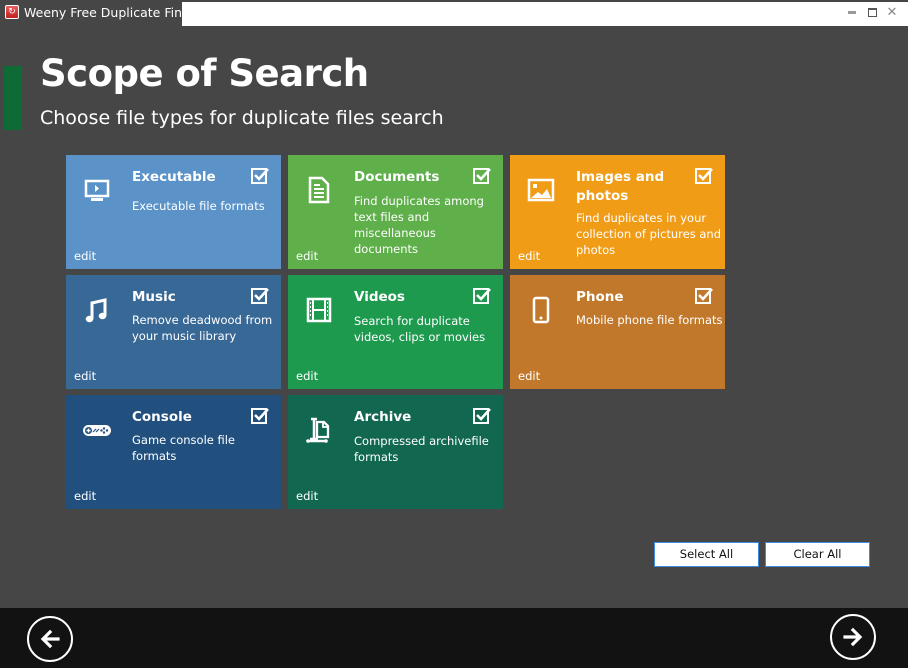 Image resolution: width=908 pixels, height=668 pixels. I want to click on tile-executable: Executable Executable file formats edit, so click(173, 212).